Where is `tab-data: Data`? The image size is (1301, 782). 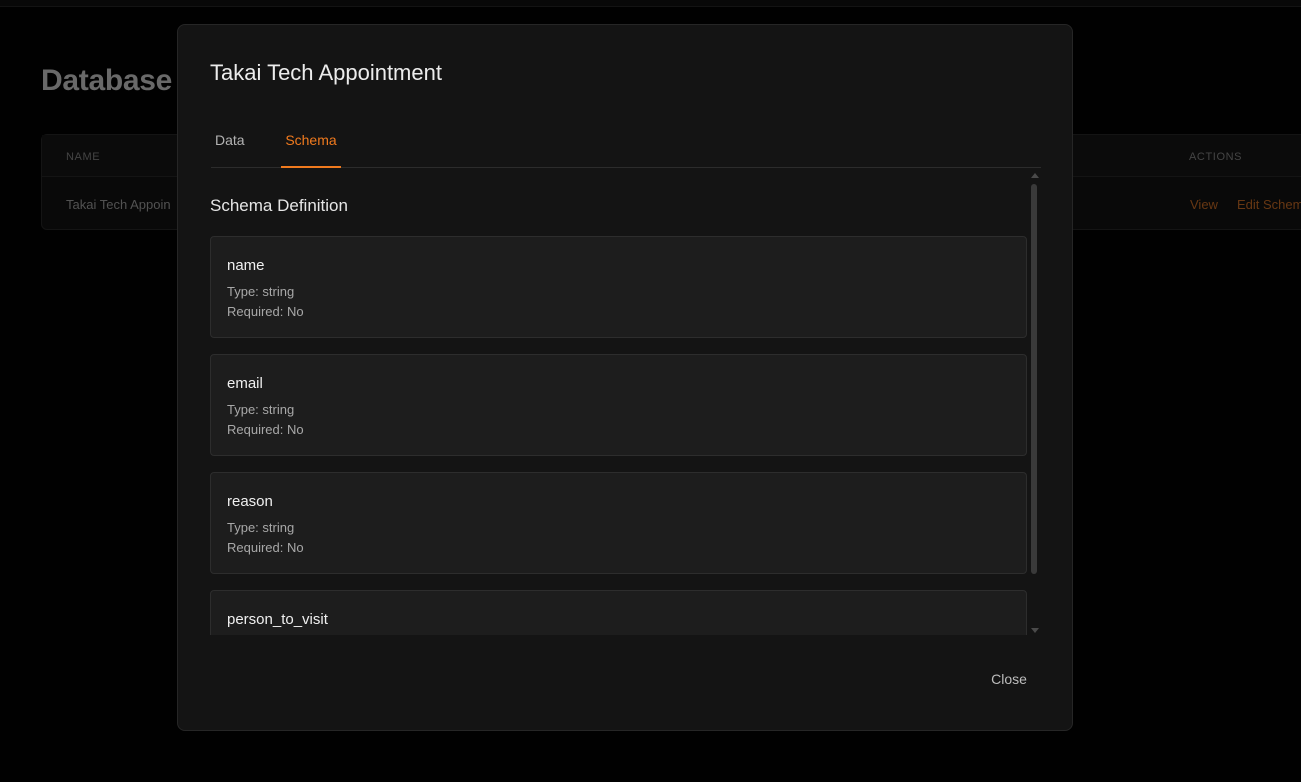 tab-data: Data is located at coordinates (232, 146).